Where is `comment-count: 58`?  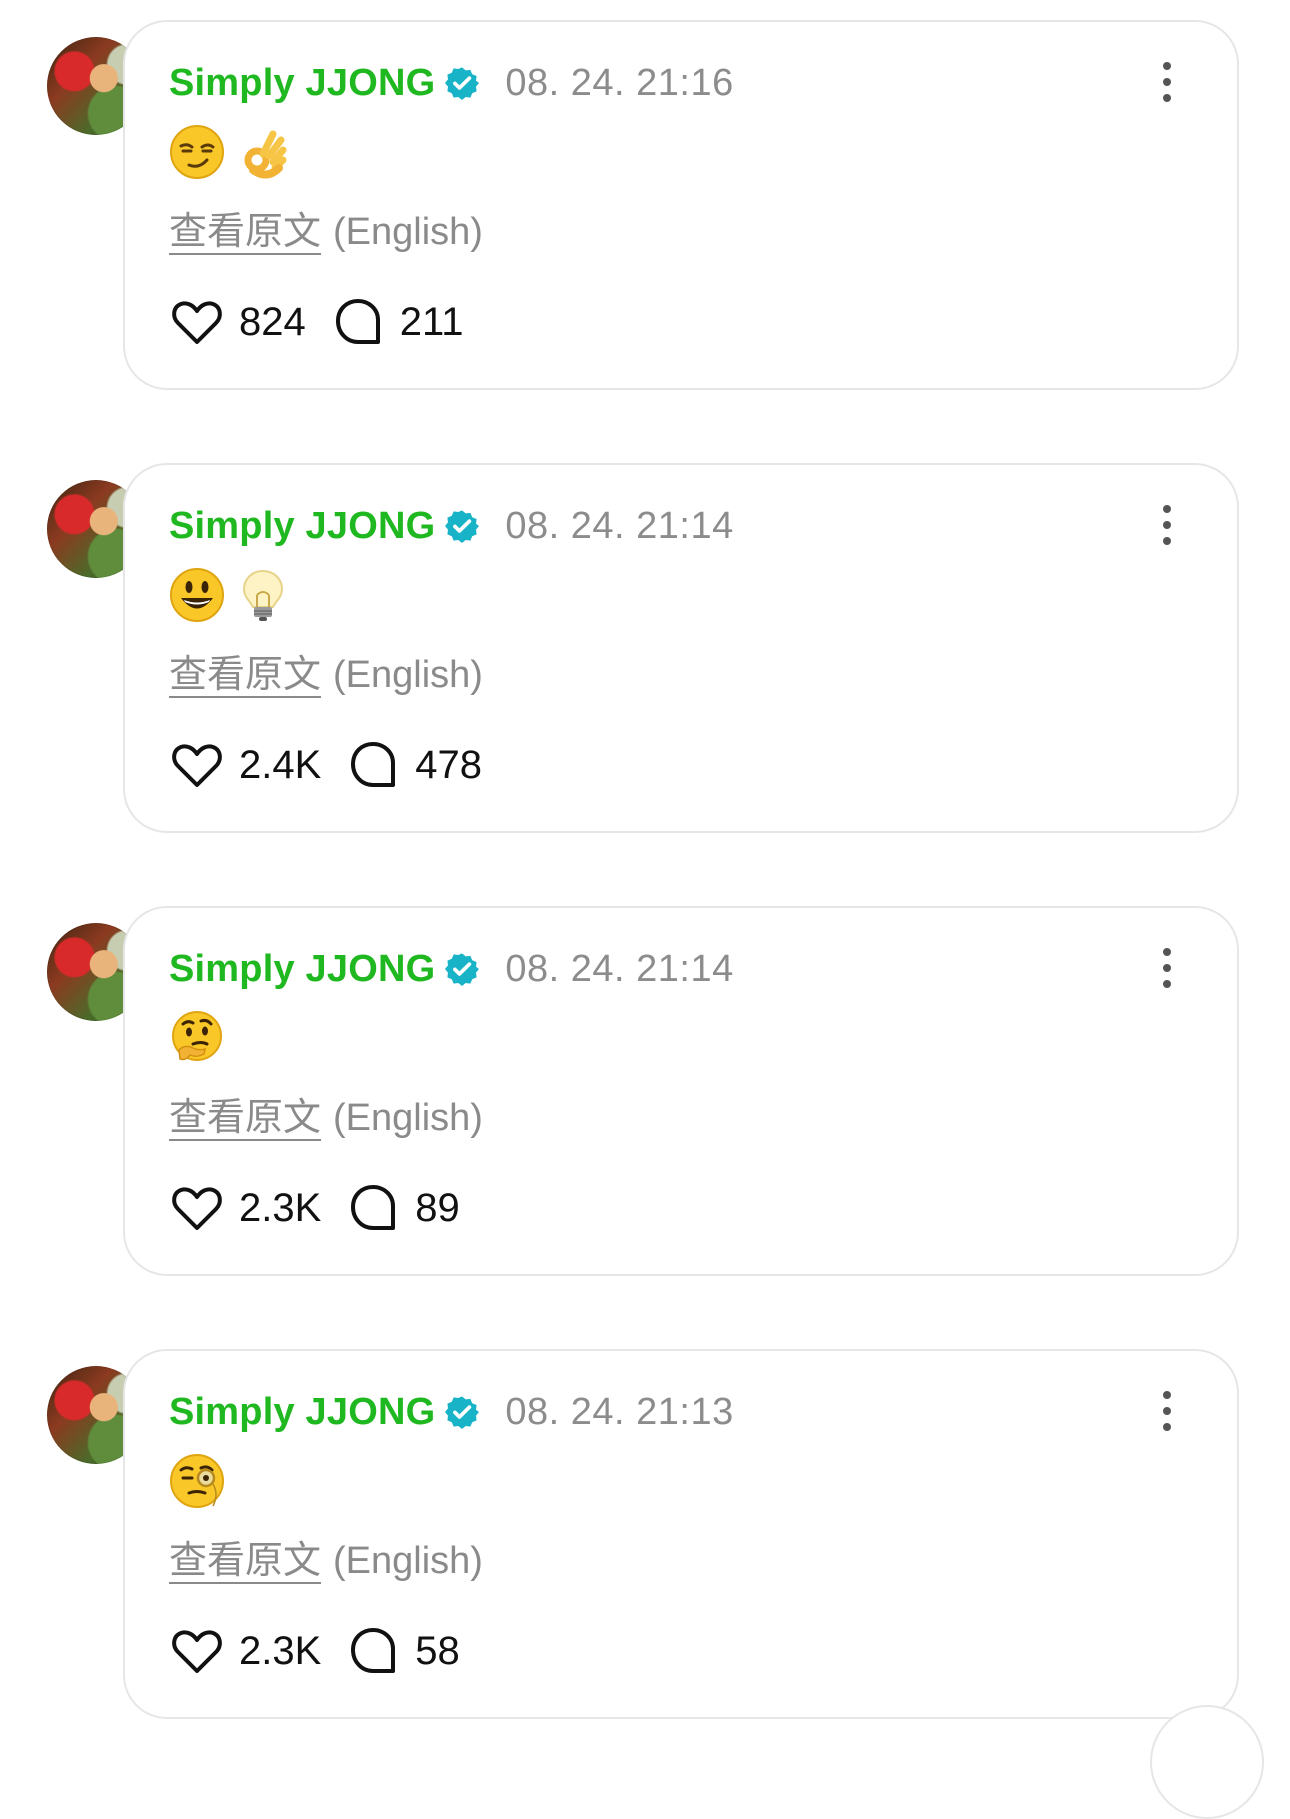
comment-count: 58 is located at coordinates (437, 1650).